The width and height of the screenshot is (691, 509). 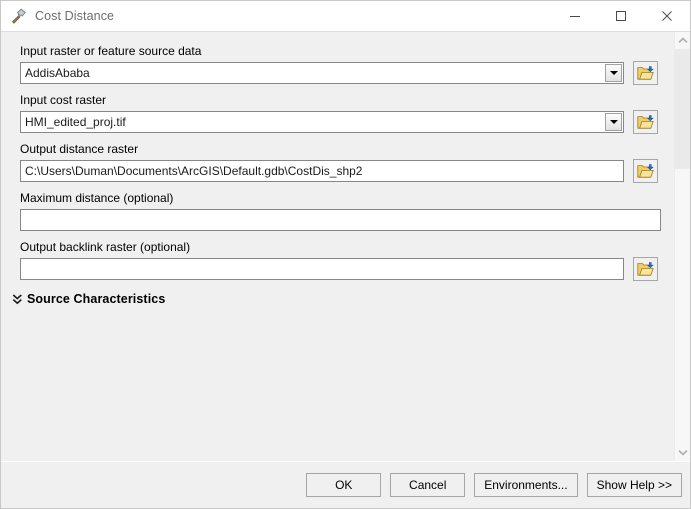 I want to click on double-chevron-down-icon, so click(x=17, y=299).